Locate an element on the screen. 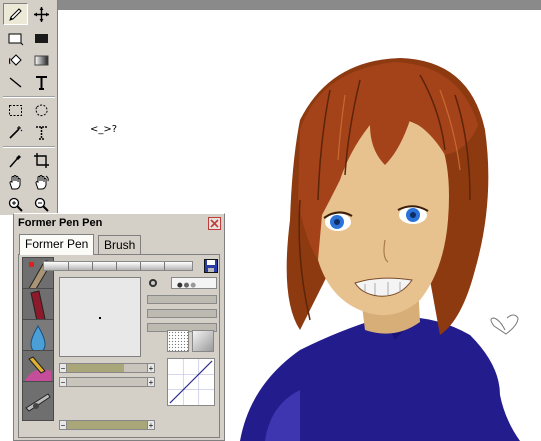  eyedropper-tool-button is located at coordinates (15, 160).